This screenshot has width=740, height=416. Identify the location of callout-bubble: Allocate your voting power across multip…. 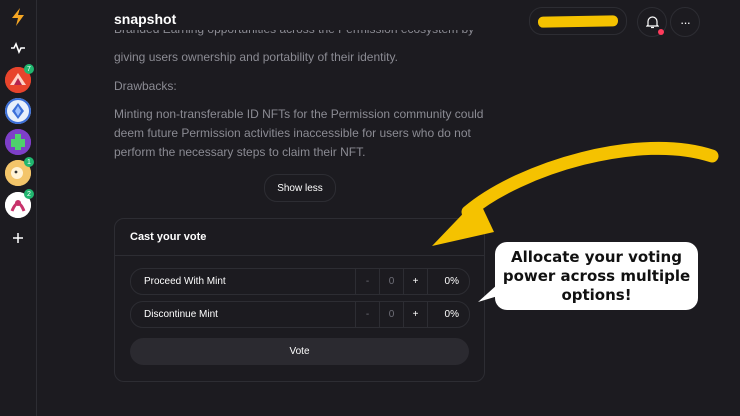
(596, 276).